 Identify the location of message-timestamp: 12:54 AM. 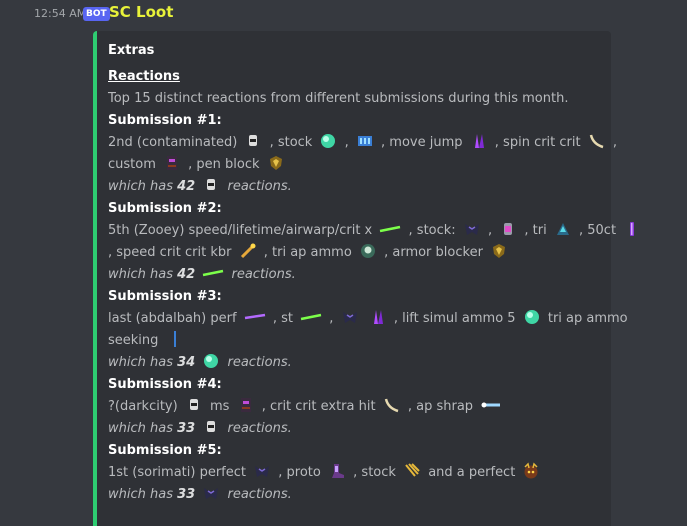
(60, 13).